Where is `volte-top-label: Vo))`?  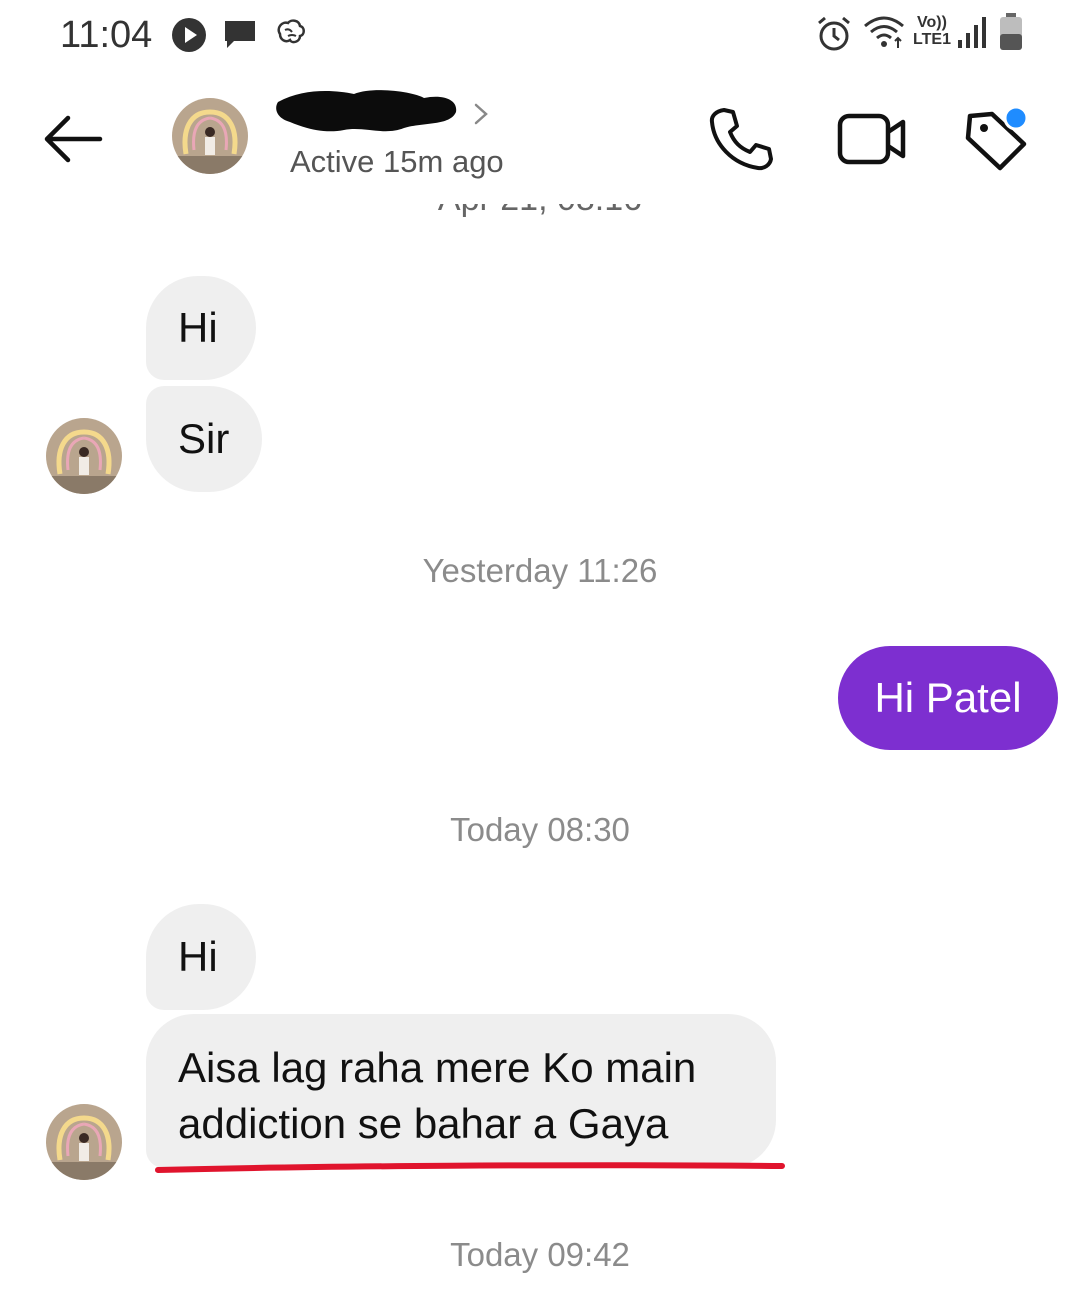 volte-top-label: Vo)) is located at coordinates (932, 22).